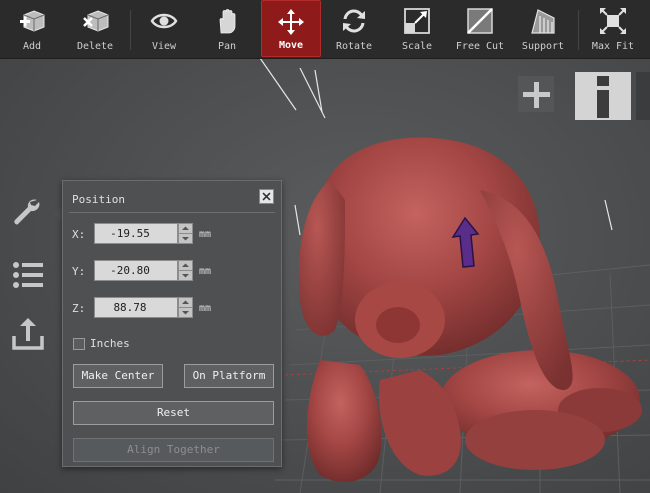 The height and width of the screenshot is (493, 650). I want to click on panel-title: Position, so click(98, 199).